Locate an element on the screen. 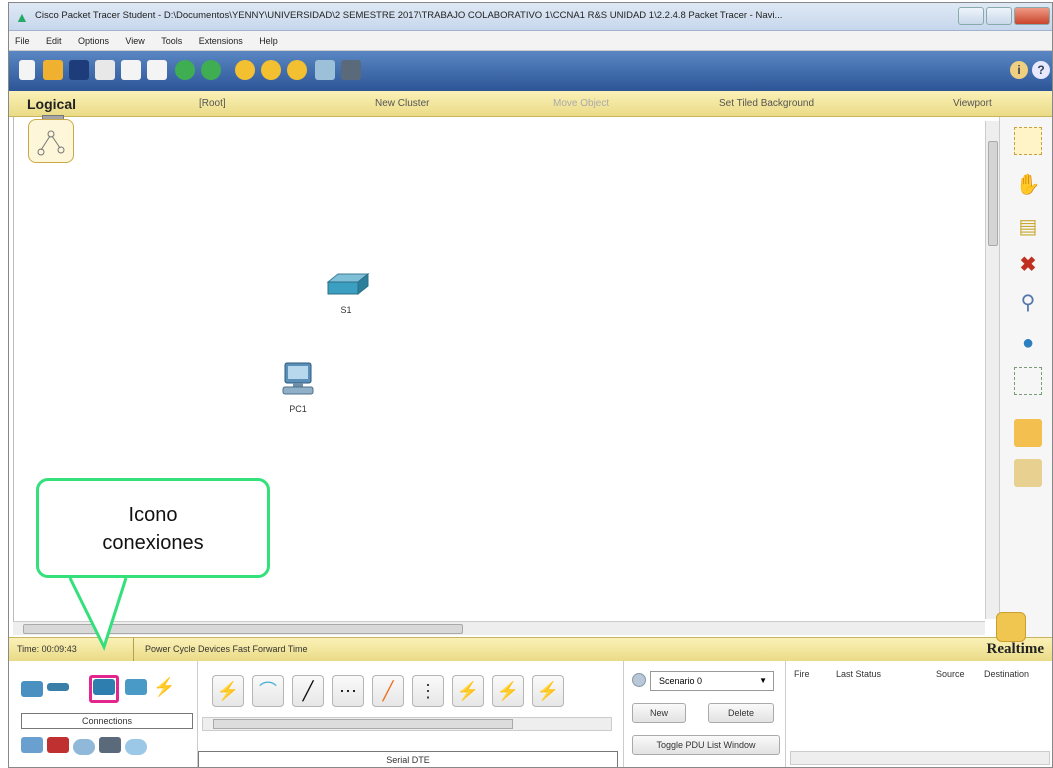 The image size is (1053, 768). viewport-button: Viewport is located at coordinates (972, 103).